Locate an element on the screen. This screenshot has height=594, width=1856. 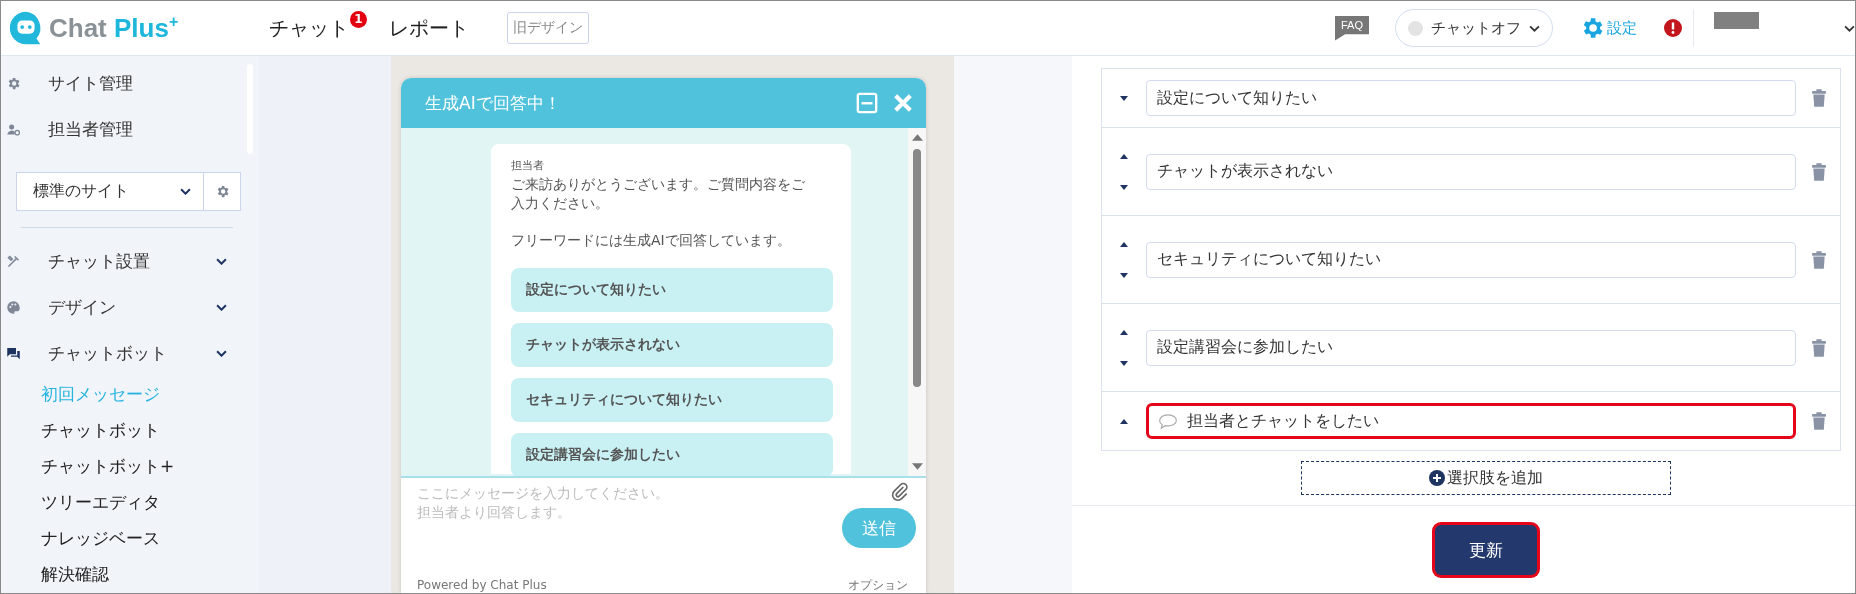
status-label: チャットオフ is located at coordinates (1476, 28).